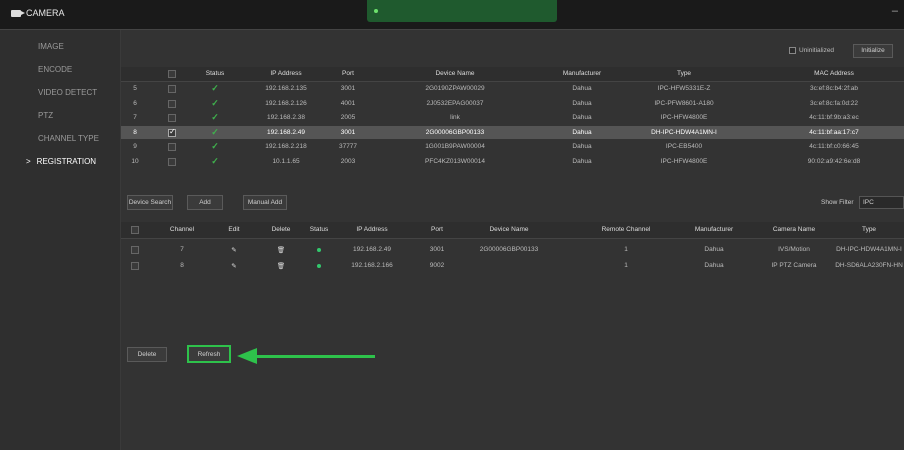  I want to click on cell-remote-channel: 1, so click(626, 249).